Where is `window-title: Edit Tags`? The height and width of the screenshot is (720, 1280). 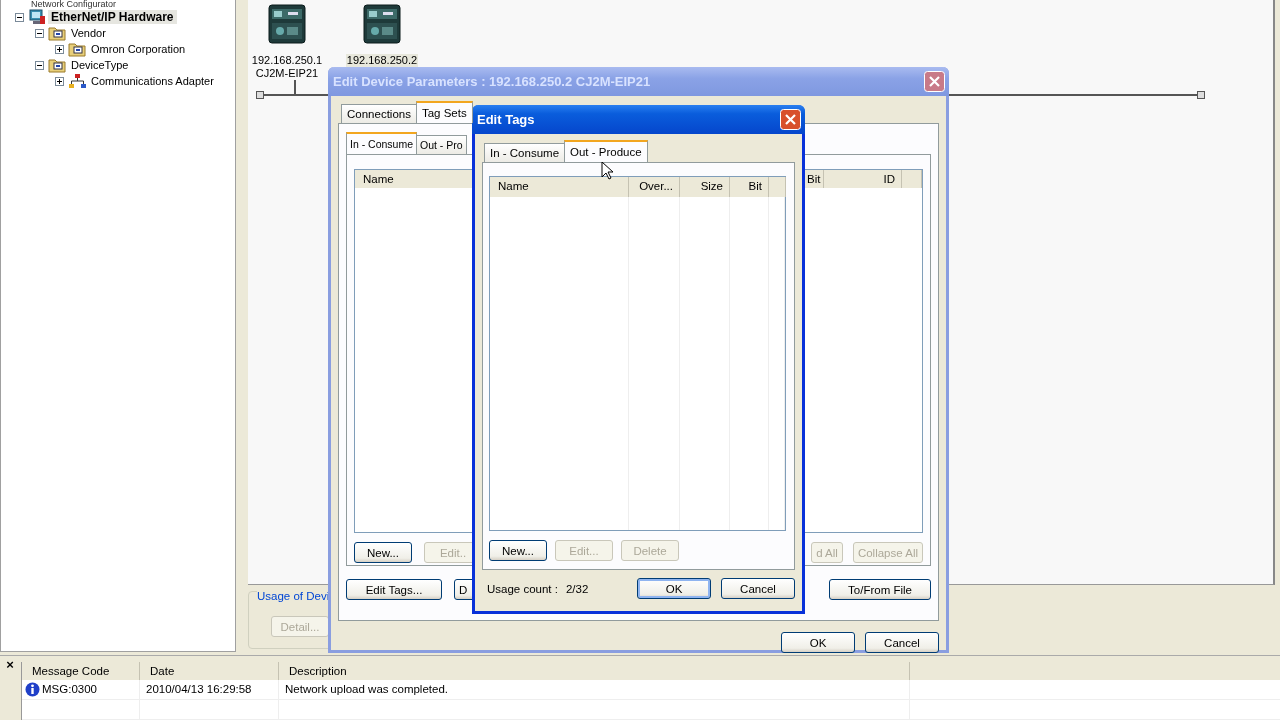
window-title: Edit Tags is located at coordinates (506, 119).